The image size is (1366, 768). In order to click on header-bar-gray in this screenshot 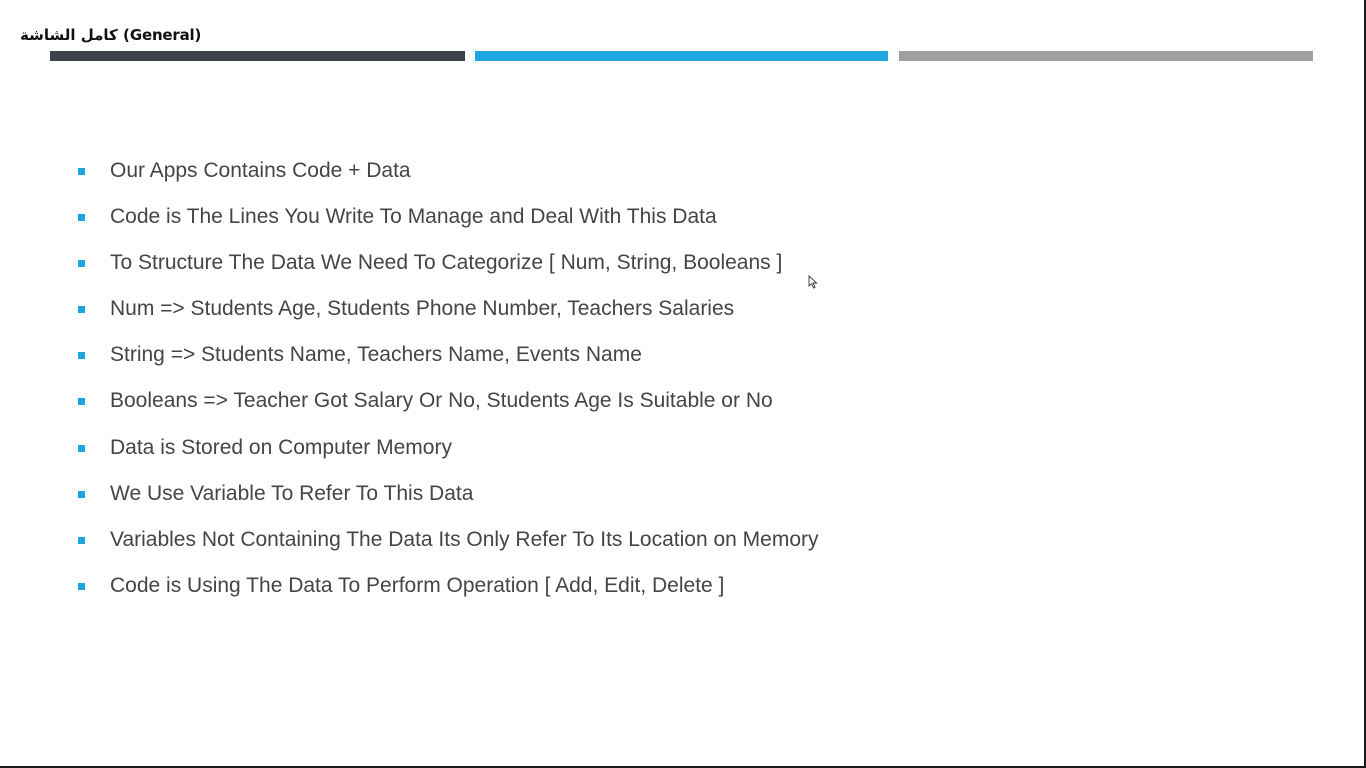, I will do `click(1106, 56)`.